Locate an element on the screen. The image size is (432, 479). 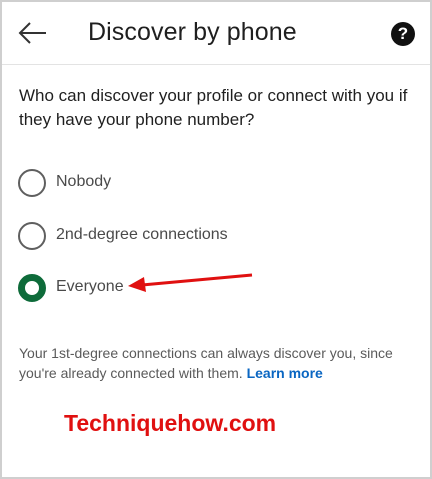
help-button: ? is located at coordinates (403, 34).